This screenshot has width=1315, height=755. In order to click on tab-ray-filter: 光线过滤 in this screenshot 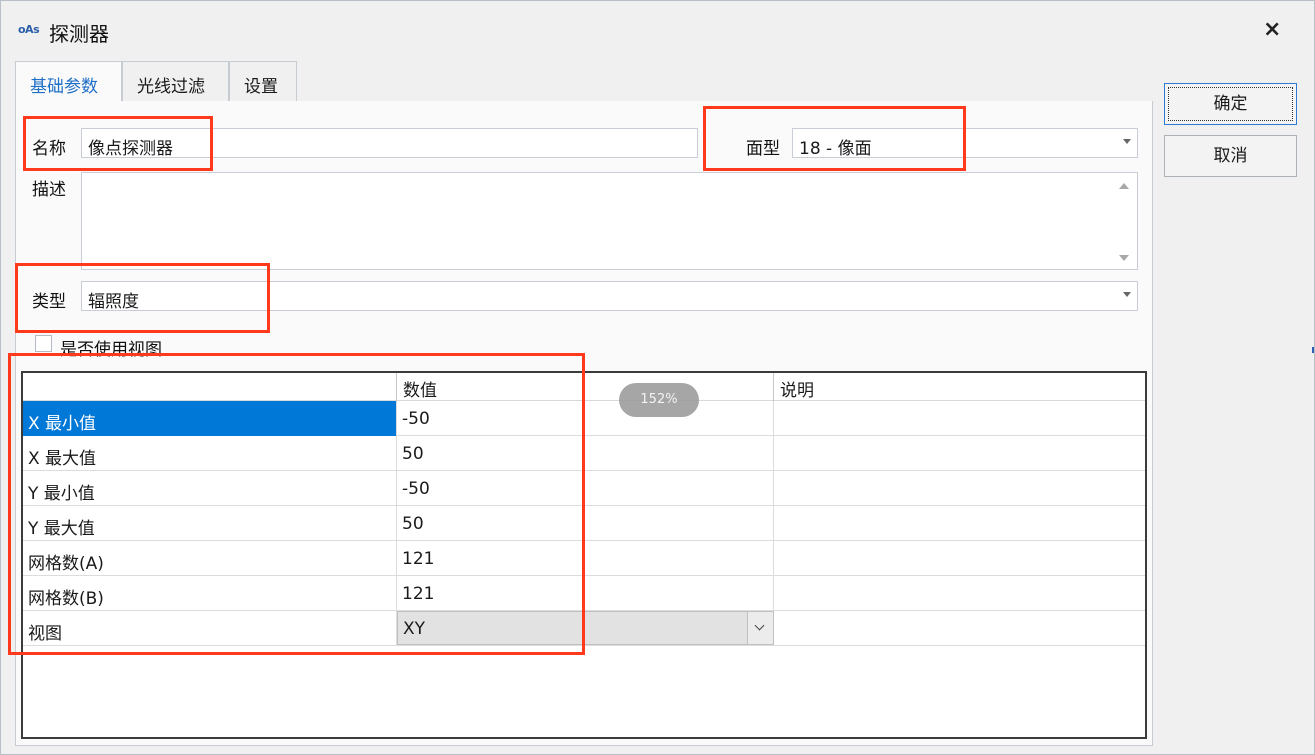, I will do `click(175, 81)`.